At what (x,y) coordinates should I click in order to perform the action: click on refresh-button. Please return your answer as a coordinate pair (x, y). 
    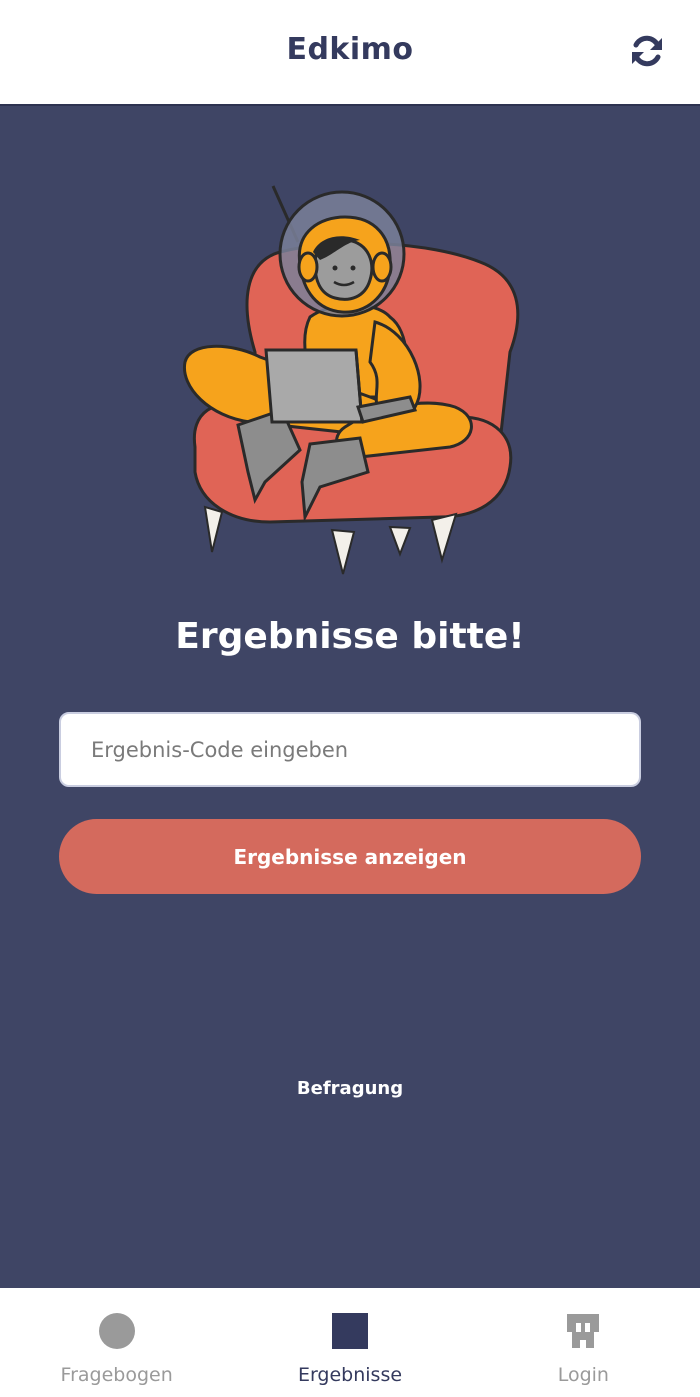
    Looking at the image, I should click on (647, 51).